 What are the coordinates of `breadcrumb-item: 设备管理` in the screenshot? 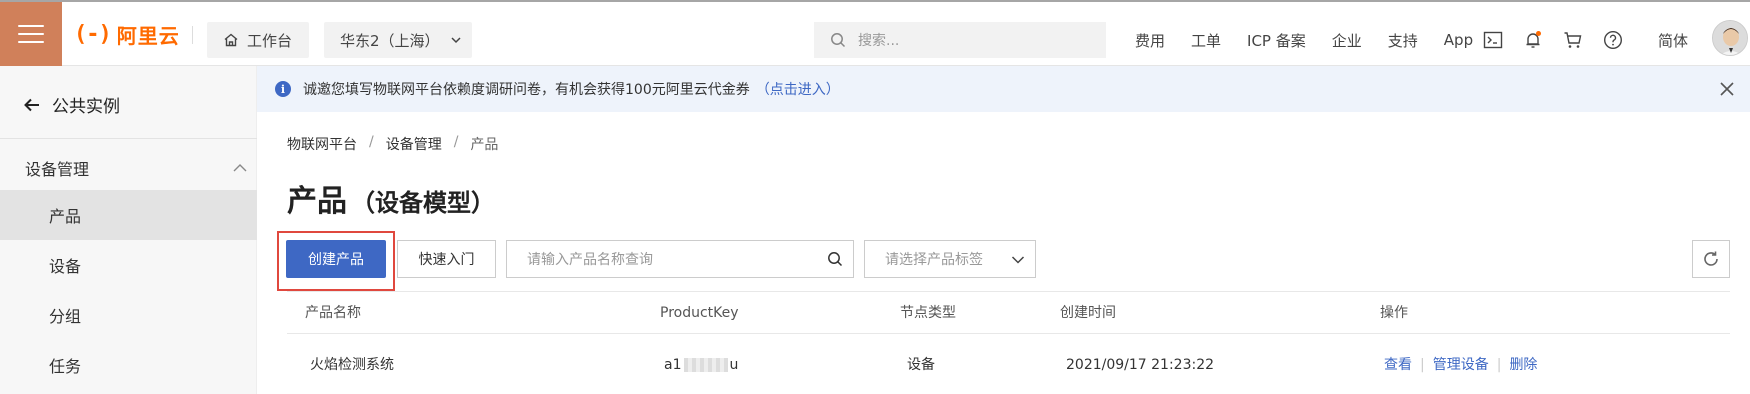 It's located at (414, 144).